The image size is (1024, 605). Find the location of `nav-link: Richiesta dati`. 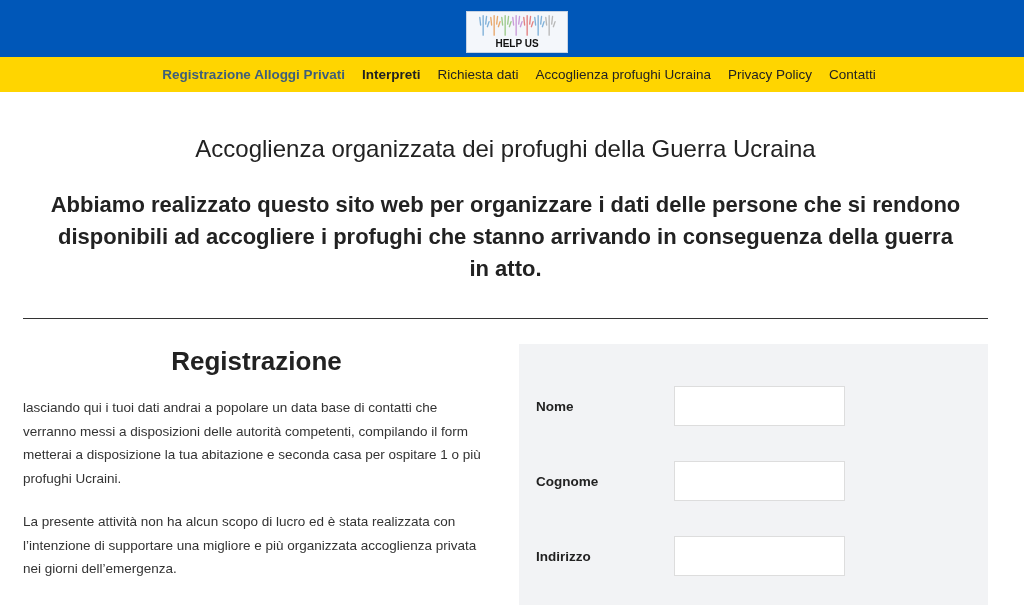

nav-link: Richiesta dati is located at coordinates (478, 74).